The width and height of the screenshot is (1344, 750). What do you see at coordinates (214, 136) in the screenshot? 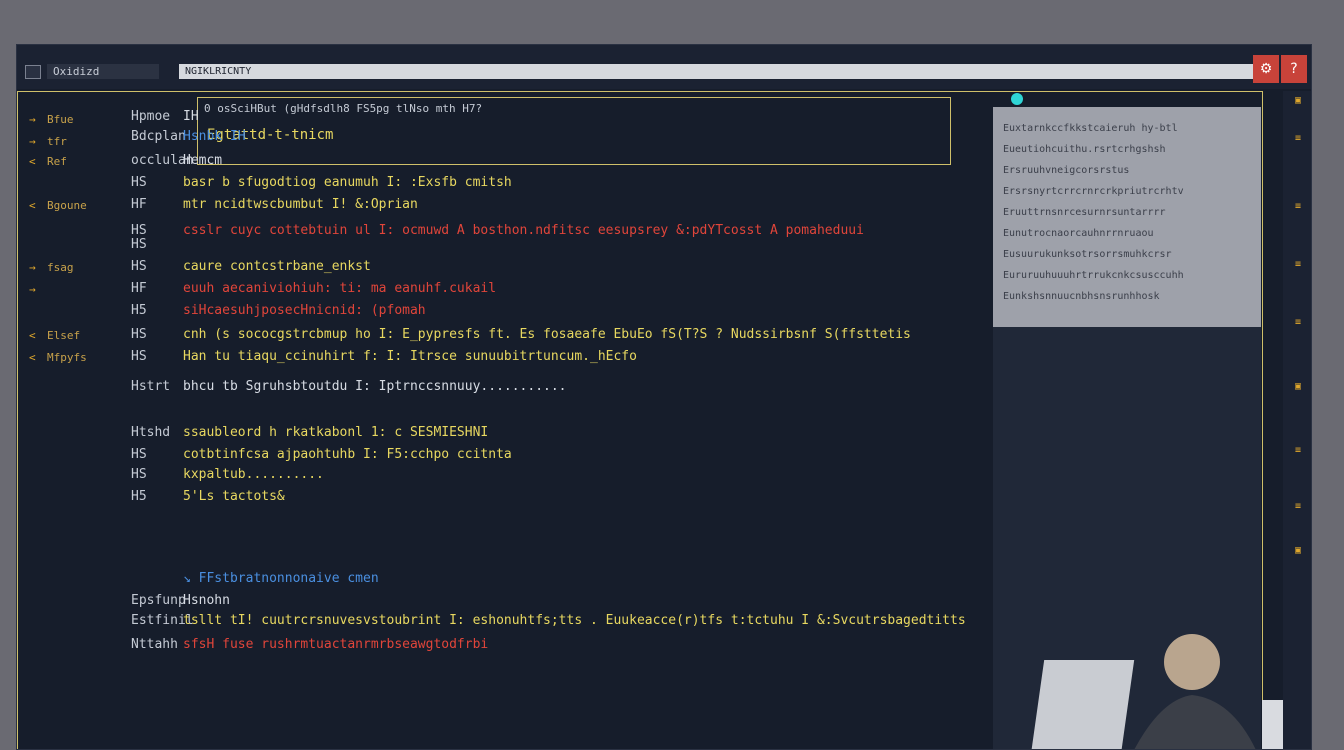
I see `line-text: Hsnbk IH` at bounding box center [214, 136].